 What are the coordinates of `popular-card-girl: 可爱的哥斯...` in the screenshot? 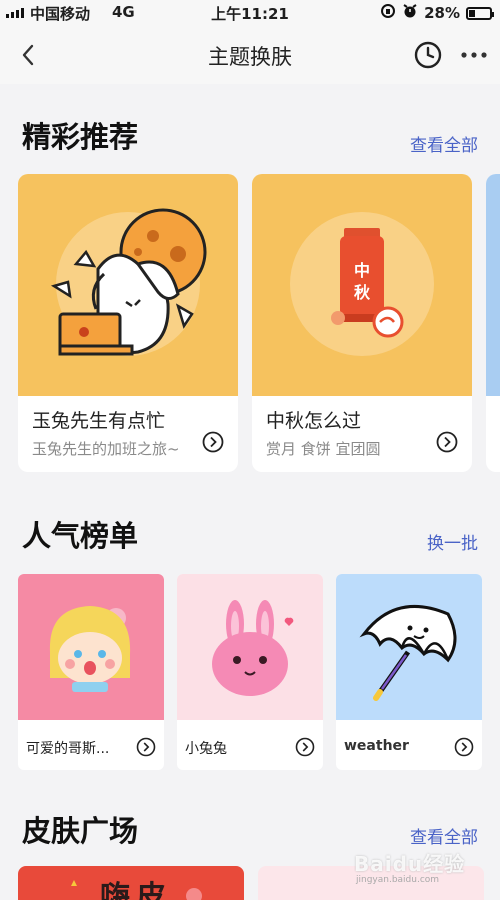 It's located at (91, 672).